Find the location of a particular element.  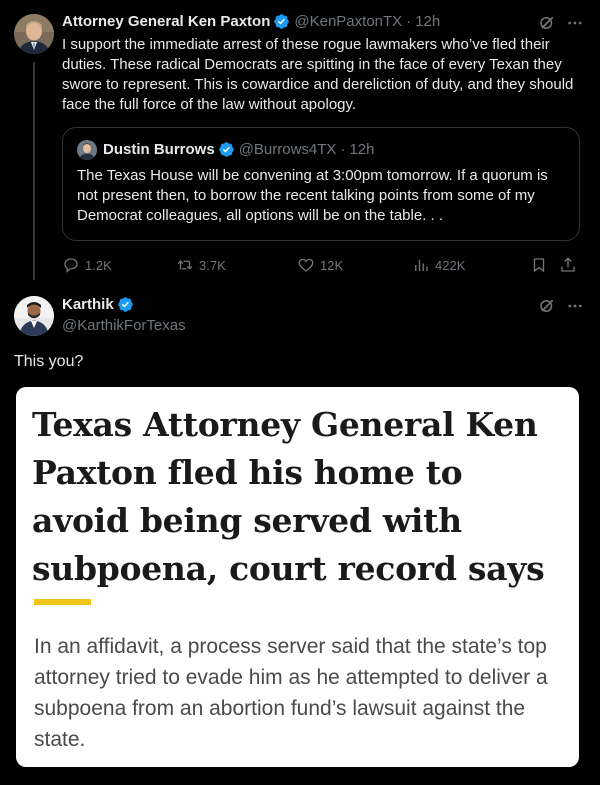

reply-handle-row: @KarthikForTexas is located at coordinates (124, 325).